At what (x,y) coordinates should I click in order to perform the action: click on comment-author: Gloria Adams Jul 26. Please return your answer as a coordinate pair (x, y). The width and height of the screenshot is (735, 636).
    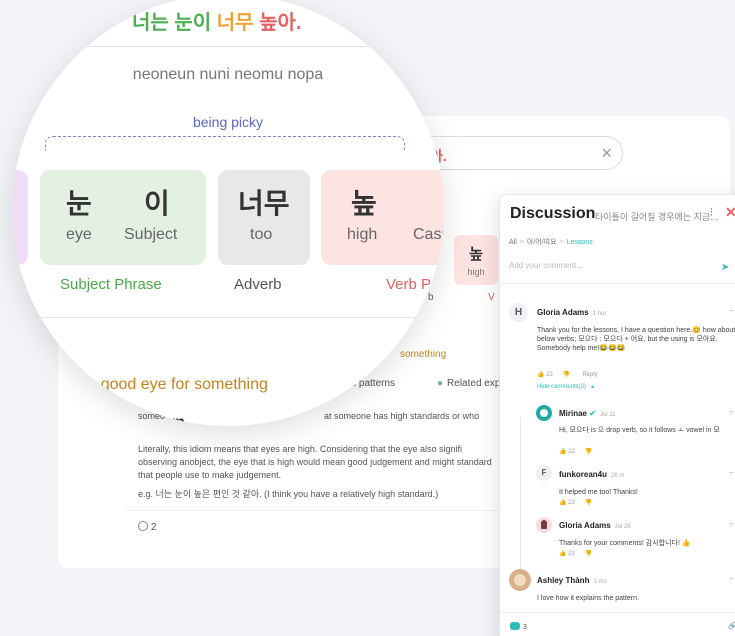
    Looking at the image, I should click on (595, 525).